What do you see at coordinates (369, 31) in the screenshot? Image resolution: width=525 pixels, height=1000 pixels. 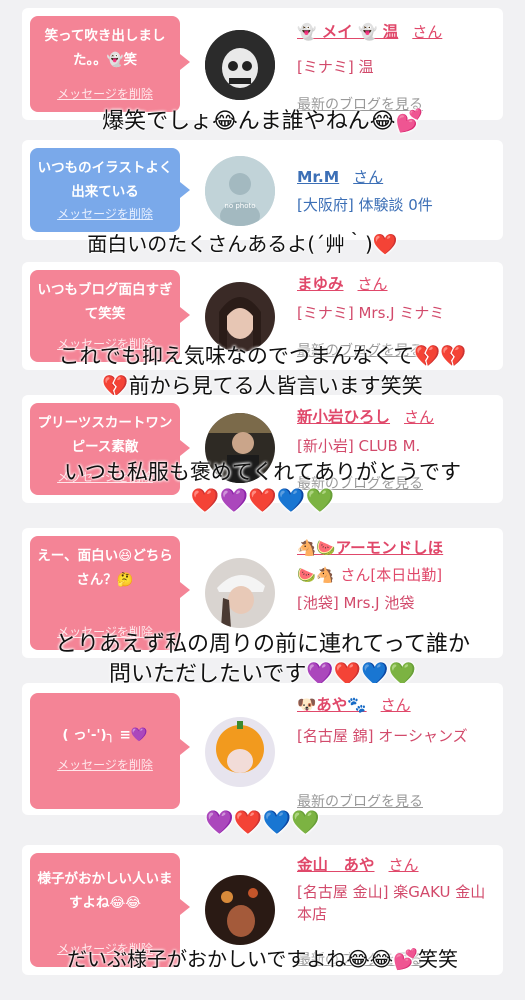 I see `user-name: 👻 メイ 👻 温さん` at bounding box center [369, 31].